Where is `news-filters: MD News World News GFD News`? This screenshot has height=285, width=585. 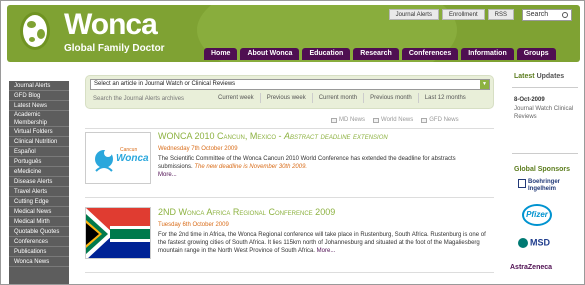 news-filters: MD News World News GFD News is located at coordinates (395, 120).